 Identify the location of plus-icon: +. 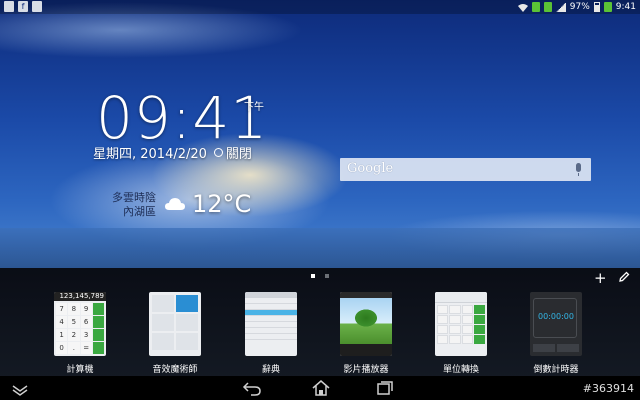
(600, 278).